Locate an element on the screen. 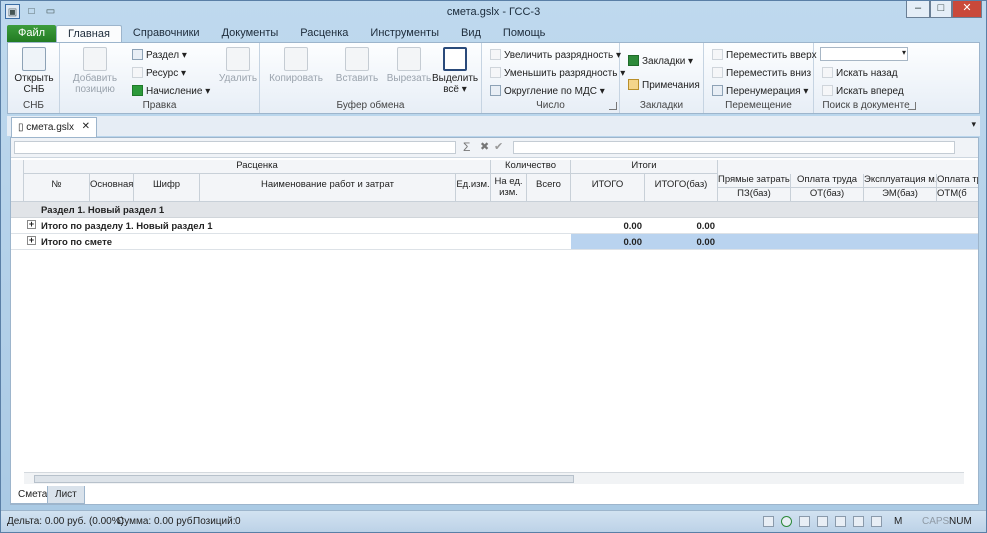 The image size is (987, 533). book-icon is located at coordinates (34, 59).